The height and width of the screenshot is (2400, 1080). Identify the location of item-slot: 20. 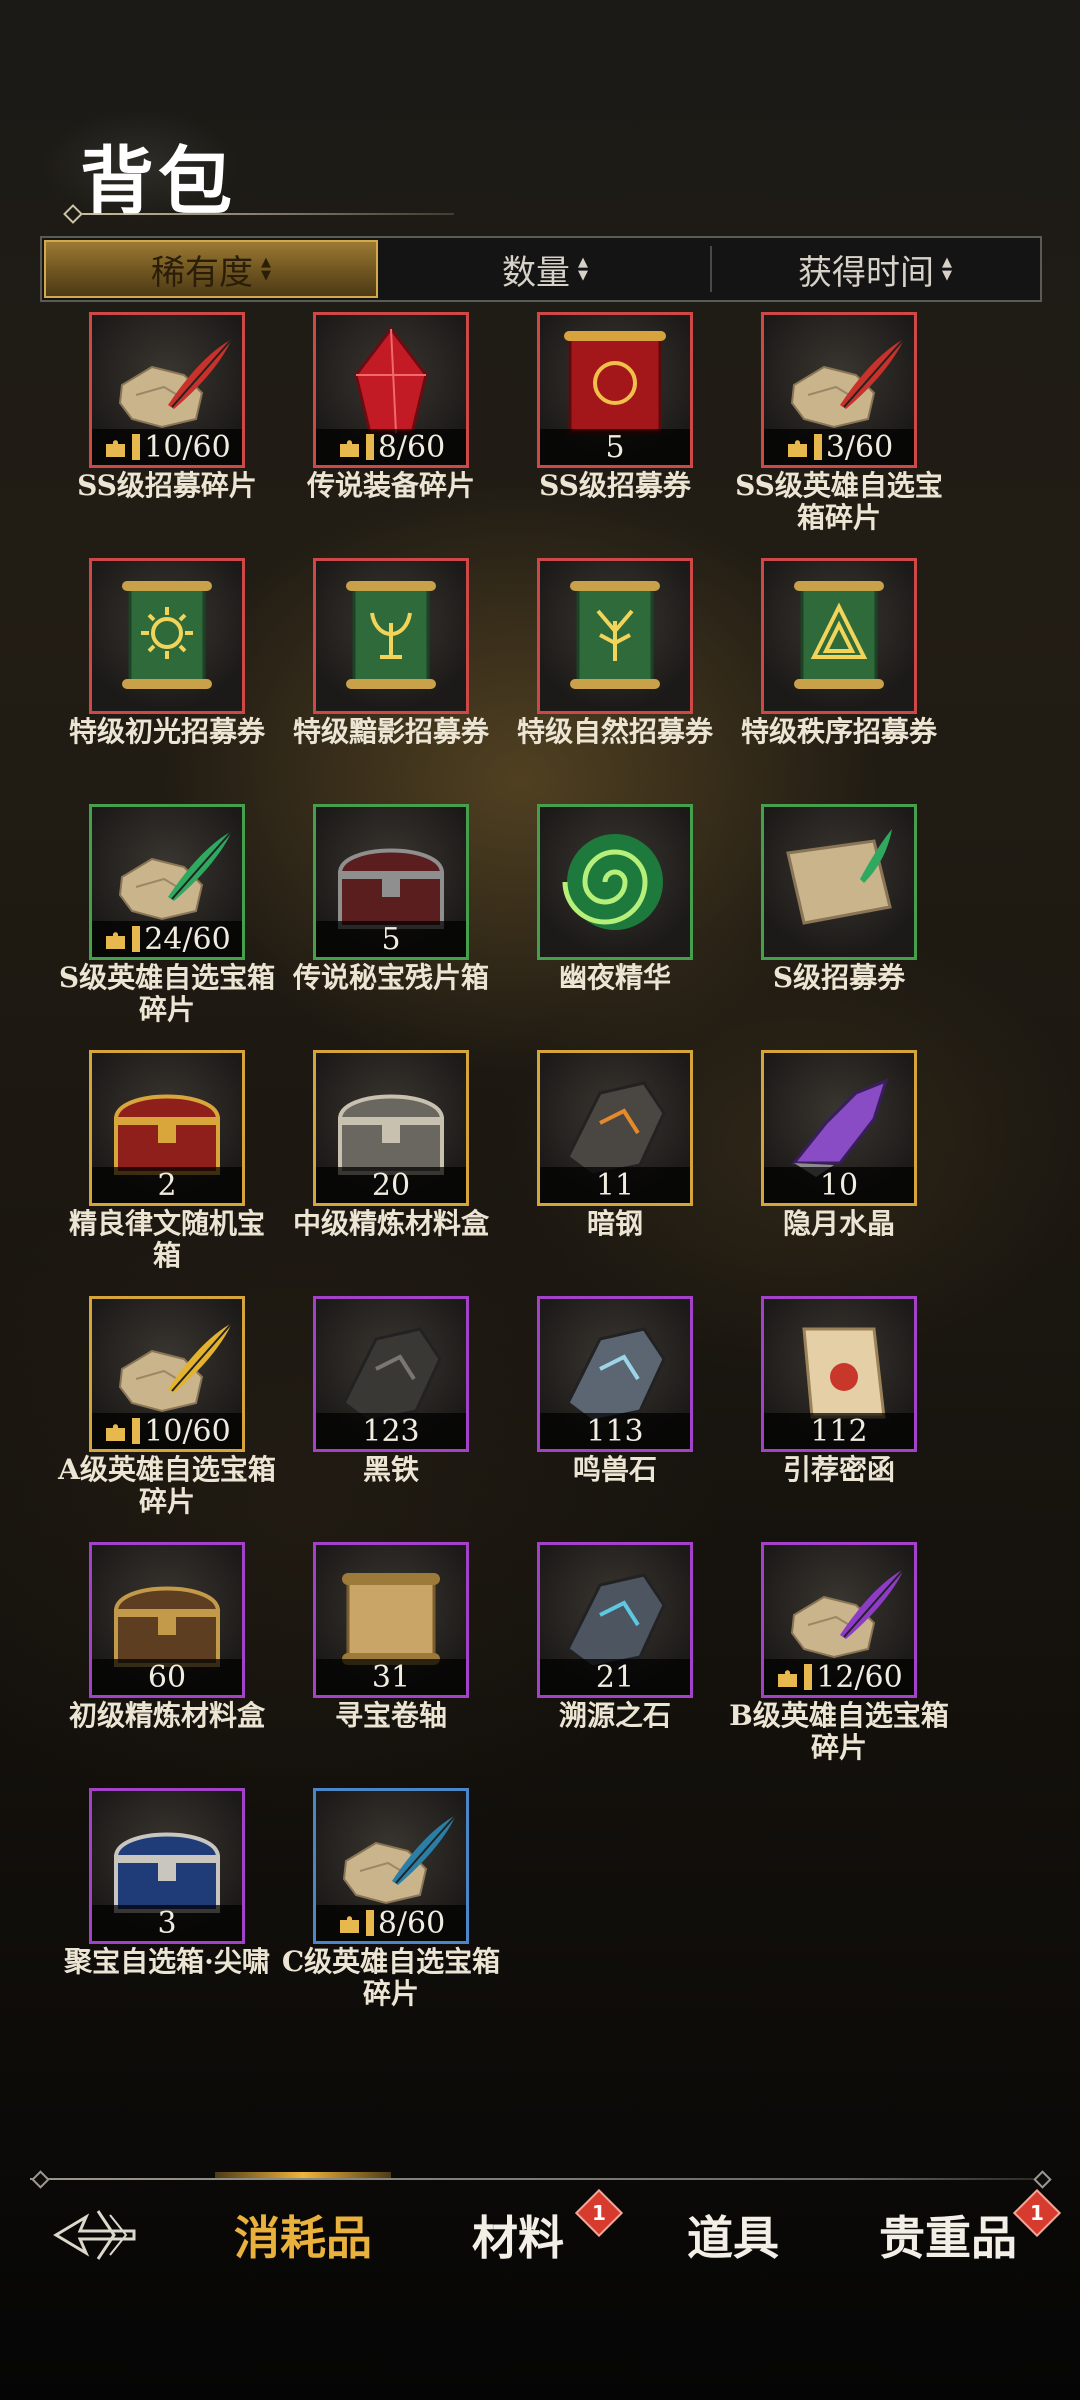
(391, 1128).